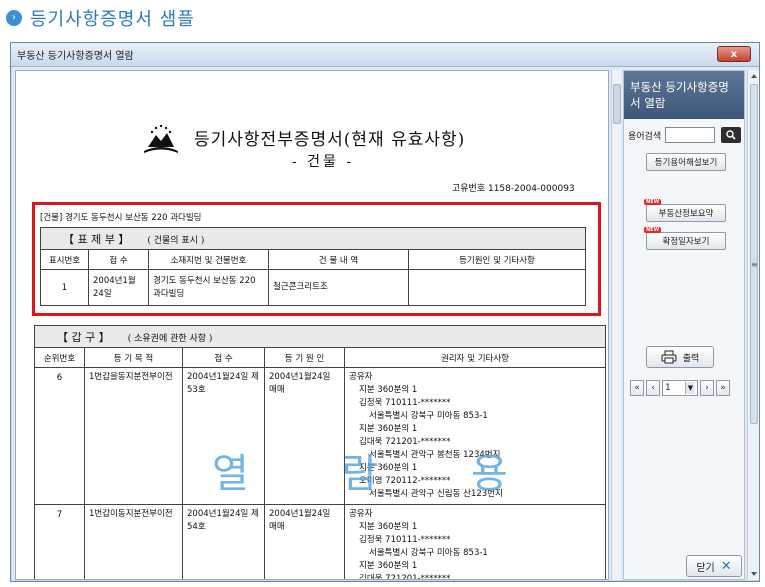 The image size is (765, 587). I want to click on column-header: 등 기 목 적, so click(133, 357).